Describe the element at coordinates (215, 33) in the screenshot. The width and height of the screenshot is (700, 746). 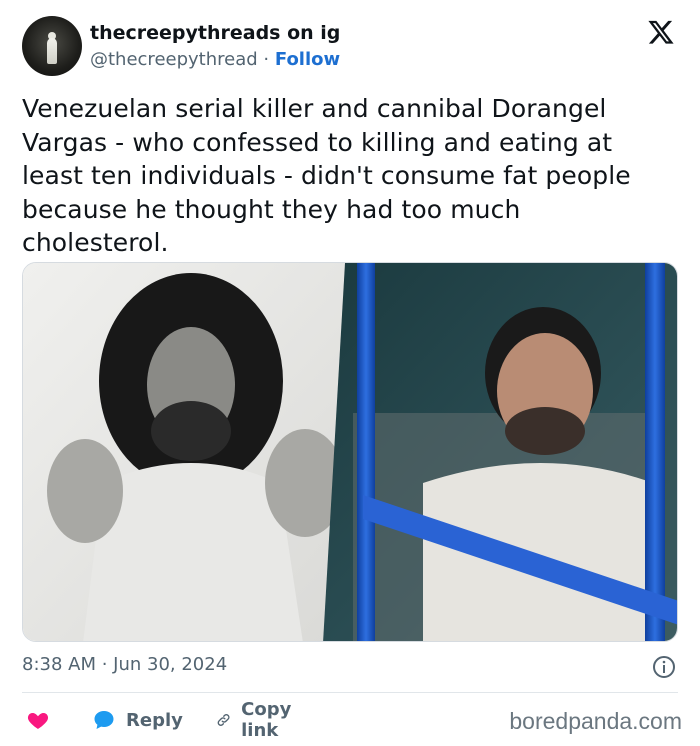
I see `author-display-name: thecreepythreads on ig` at that location.